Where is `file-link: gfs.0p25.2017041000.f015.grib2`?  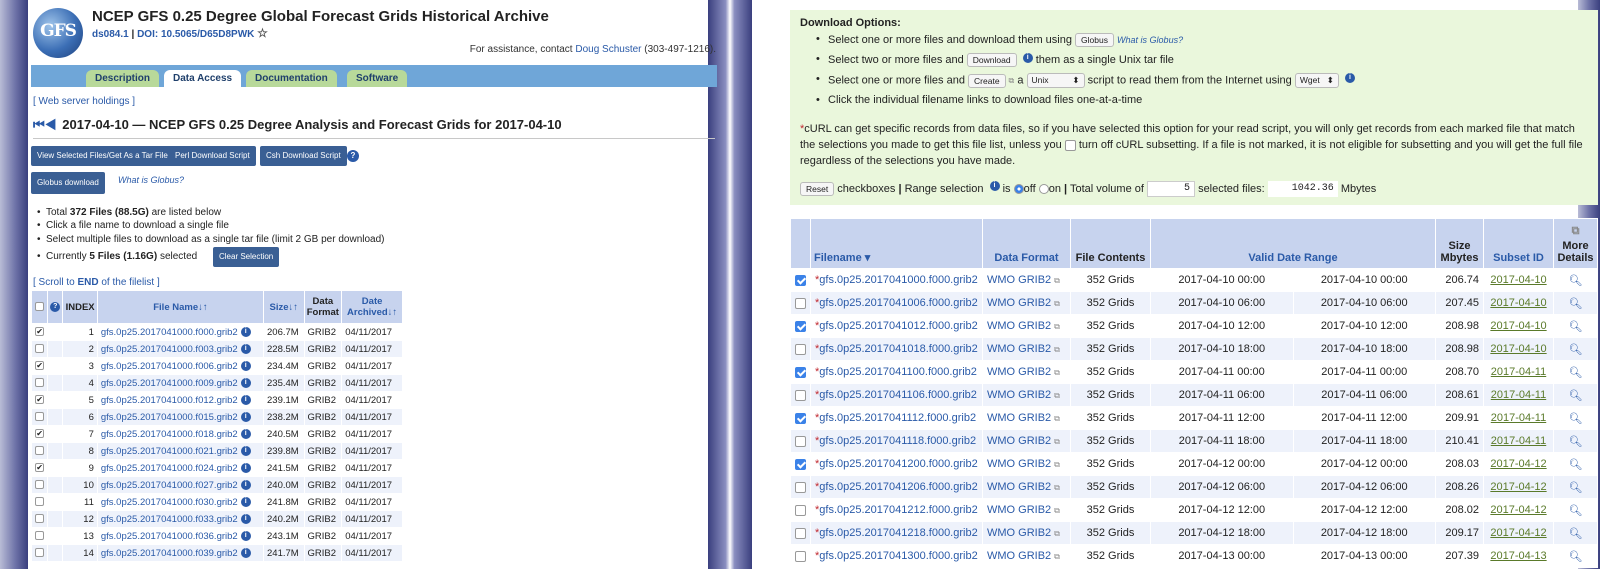 file-link: gfs.0p25.2017041000.f015.grib2 is located at coordinates (169, 417).